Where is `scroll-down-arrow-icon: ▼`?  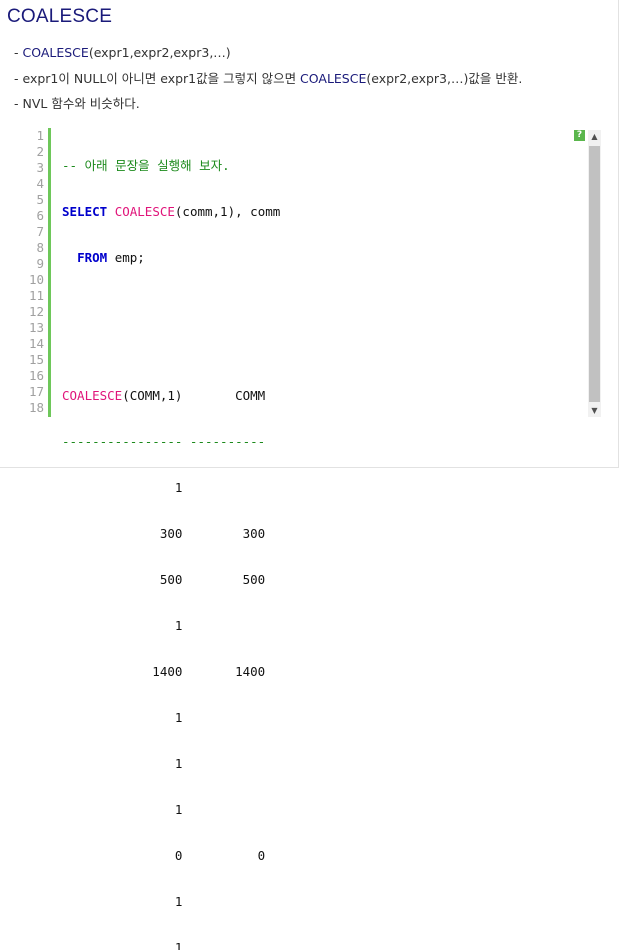 scroll-down-arrow-icon: ▼ is located at coordinates (594, 410).